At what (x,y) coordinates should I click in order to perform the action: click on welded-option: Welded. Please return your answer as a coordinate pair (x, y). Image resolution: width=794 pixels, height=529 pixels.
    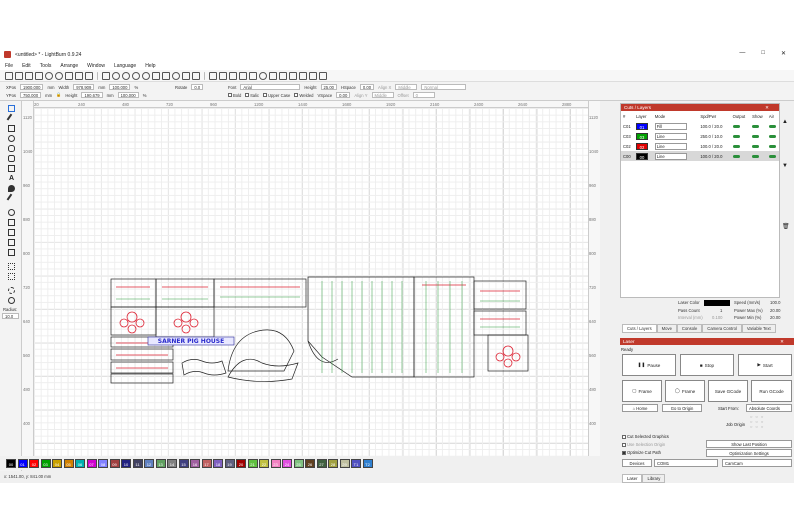
    Looking at the image, I should click on (304, 95).